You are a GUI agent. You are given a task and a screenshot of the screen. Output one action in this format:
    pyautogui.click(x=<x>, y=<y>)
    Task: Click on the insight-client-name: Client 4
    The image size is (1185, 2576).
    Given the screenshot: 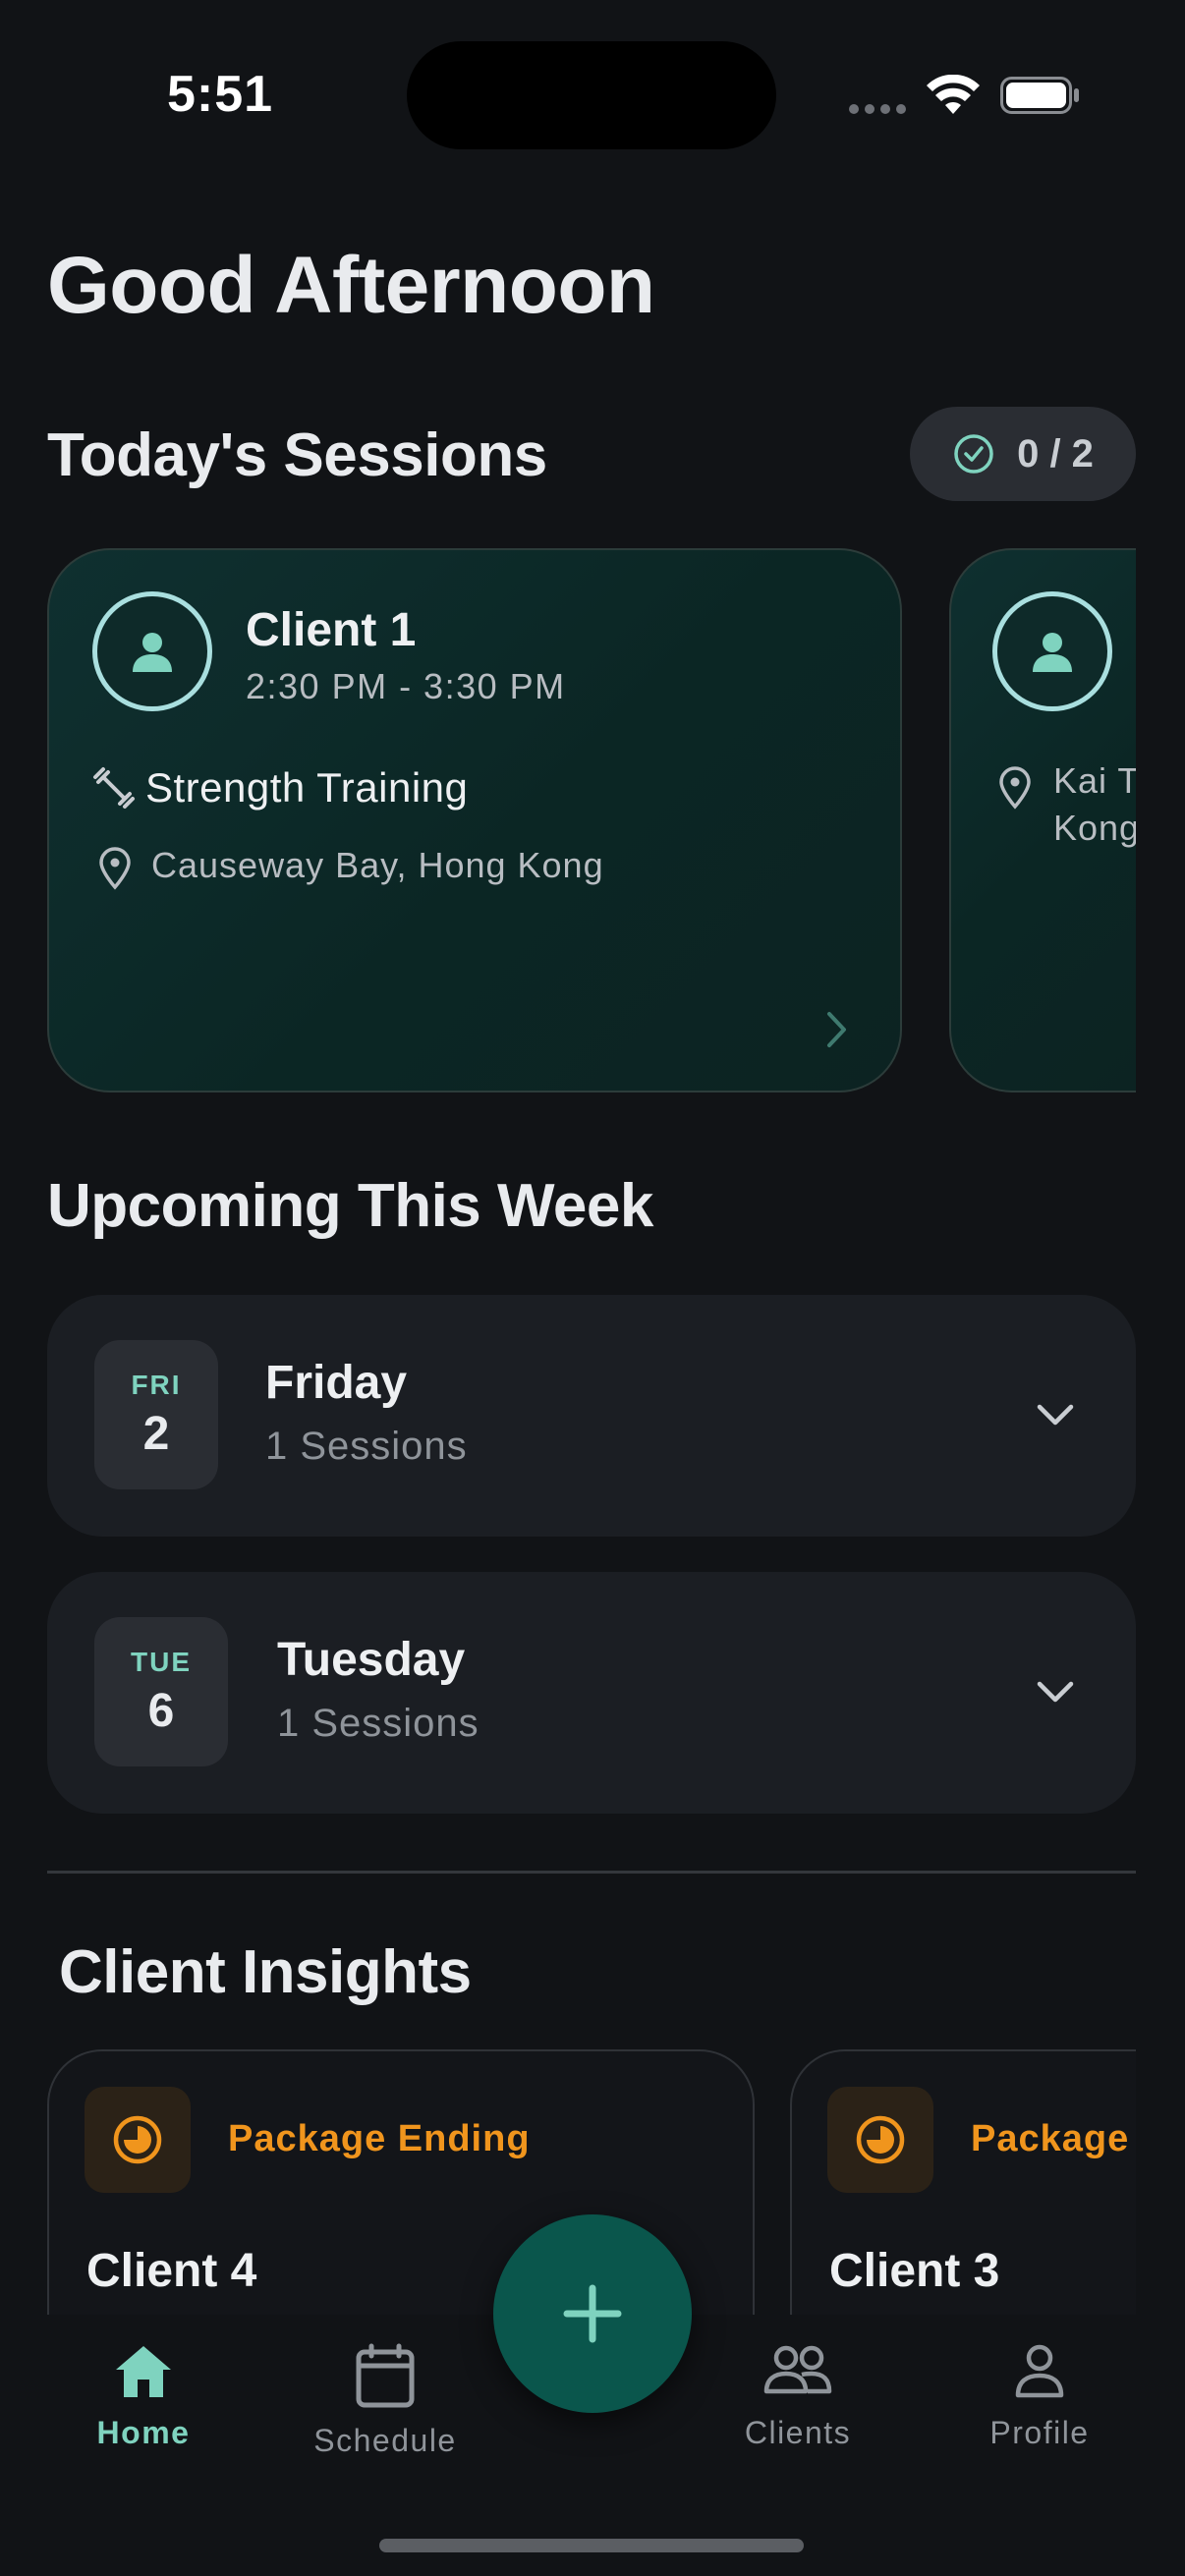 What is the action you would take?
    pyautogui.click(x=171, y=2271)
    